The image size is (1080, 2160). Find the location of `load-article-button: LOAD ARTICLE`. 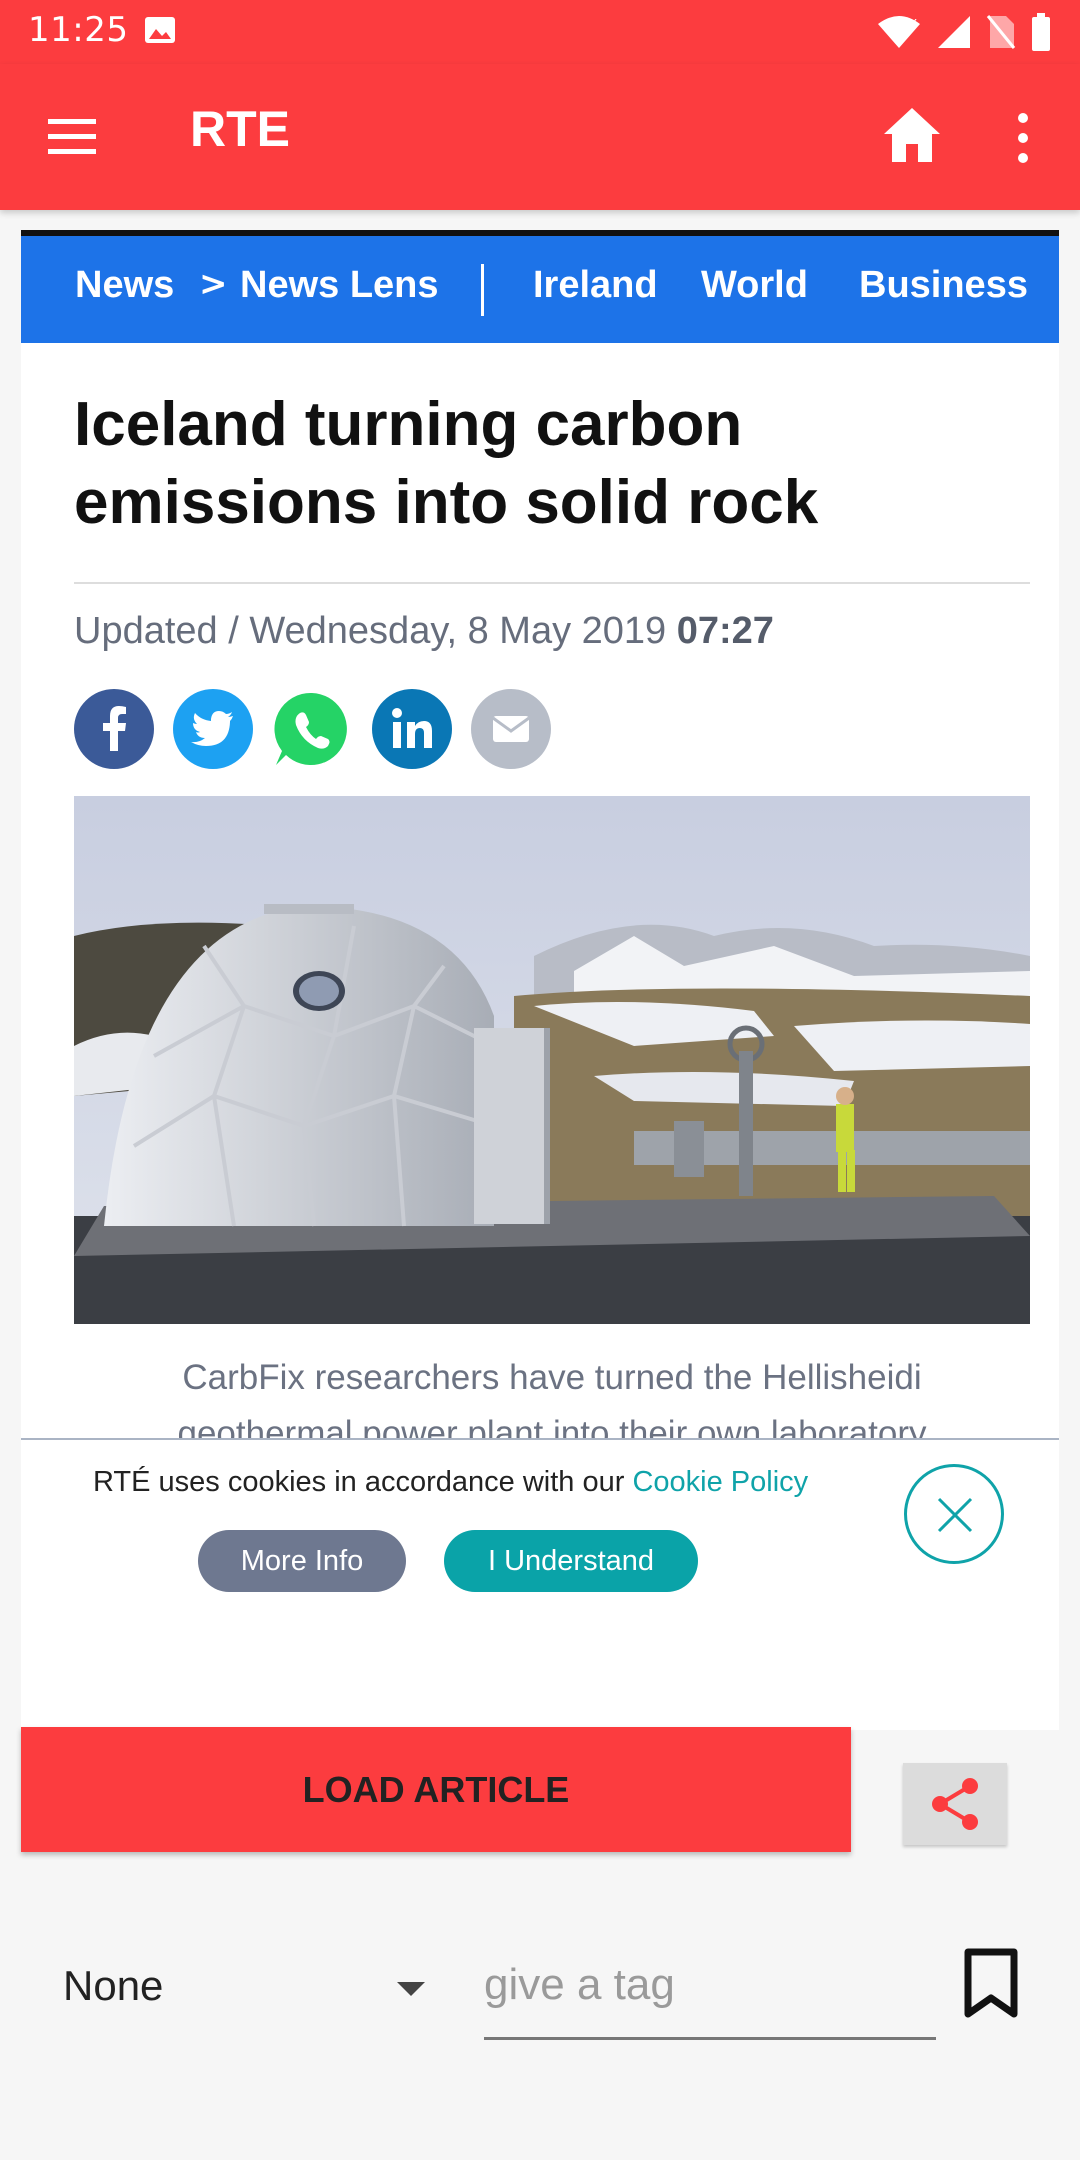

load-article-button: LOAD ARTICLE is located at coordinates (436, 1789).